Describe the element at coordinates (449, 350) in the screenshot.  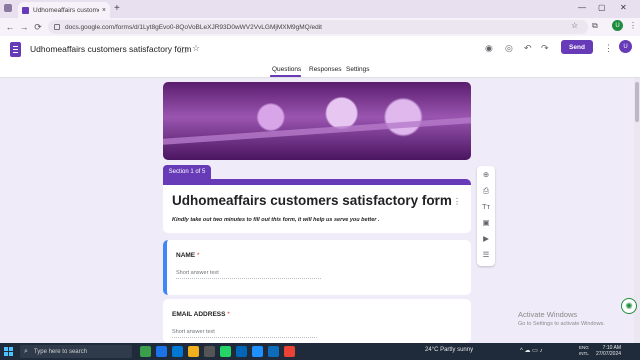
I see `weather-widget: 24°C Partly sunny` at that location.